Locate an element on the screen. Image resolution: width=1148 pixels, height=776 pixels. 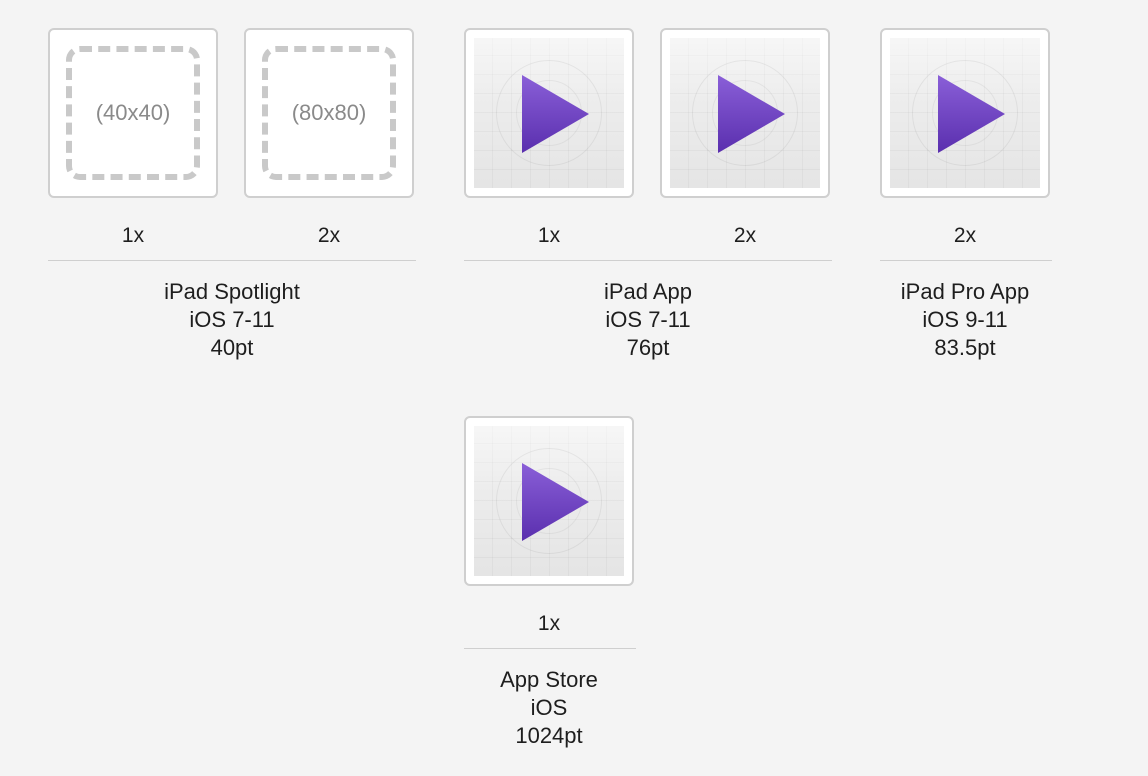
image-well-ipad-spotlight-1x: (40x40) is located at coordinates (133, 113).